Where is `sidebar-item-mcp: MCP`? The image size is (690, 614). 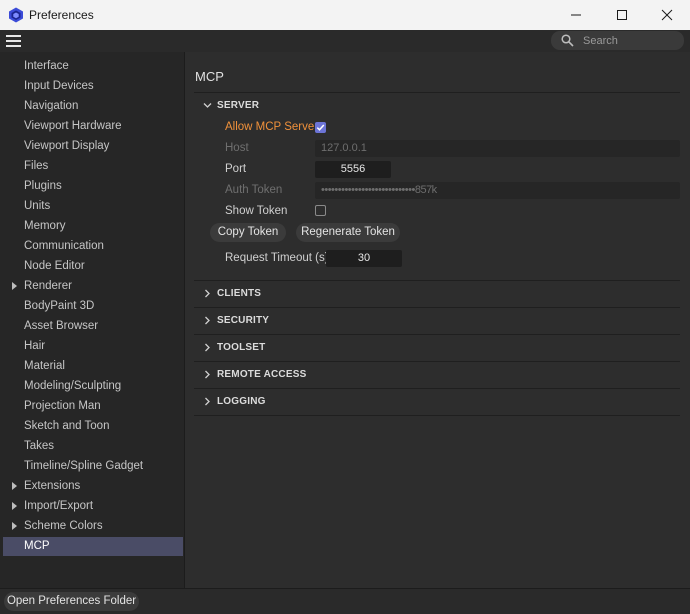
sidebar-item-mcp: MCP is located at coordinates (93, 546).